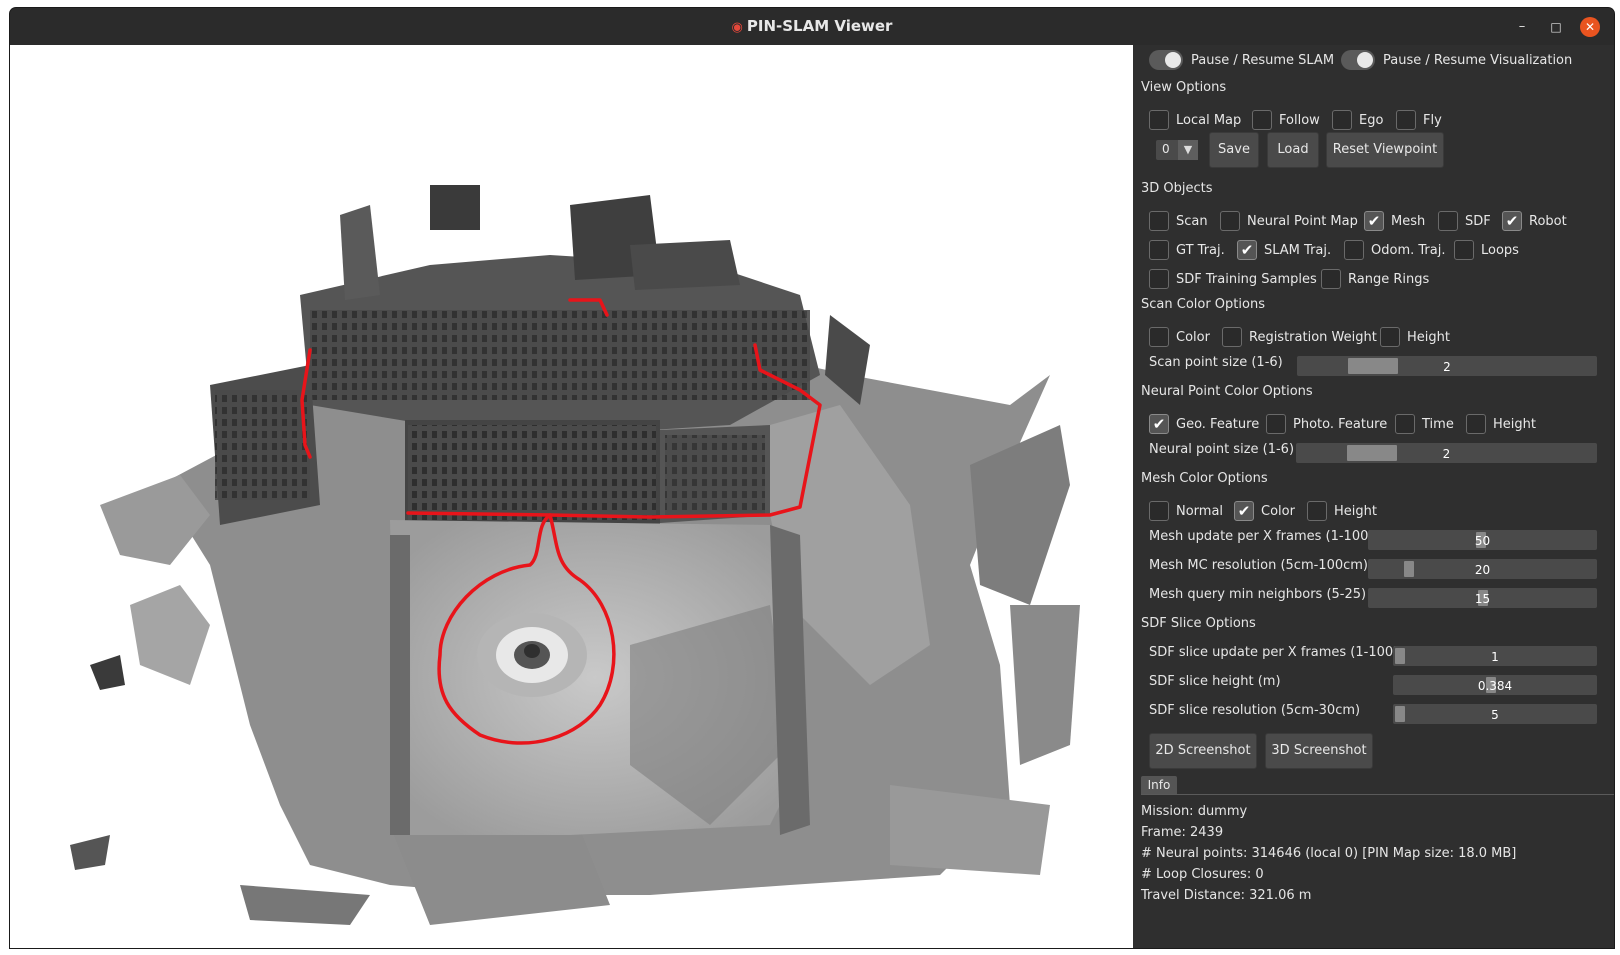  I want to click on slider-value: 0.384, so click(1495, 686).